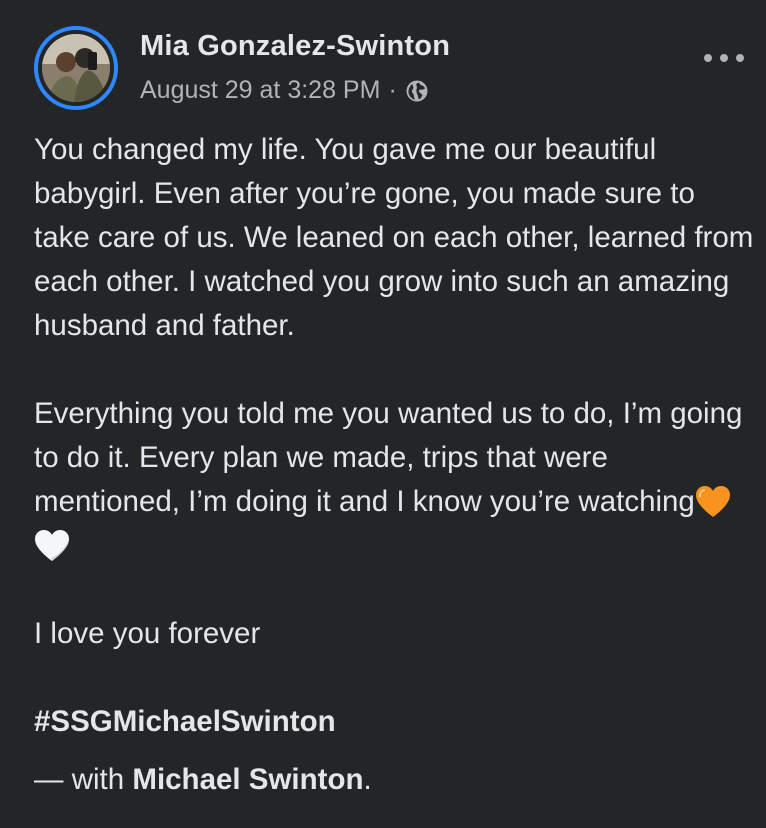  What do you see at coordinates (394, 780) in the screenshot?
I see `tagged-with: — with Michael Swinton.` at bounding box center [394, 780].